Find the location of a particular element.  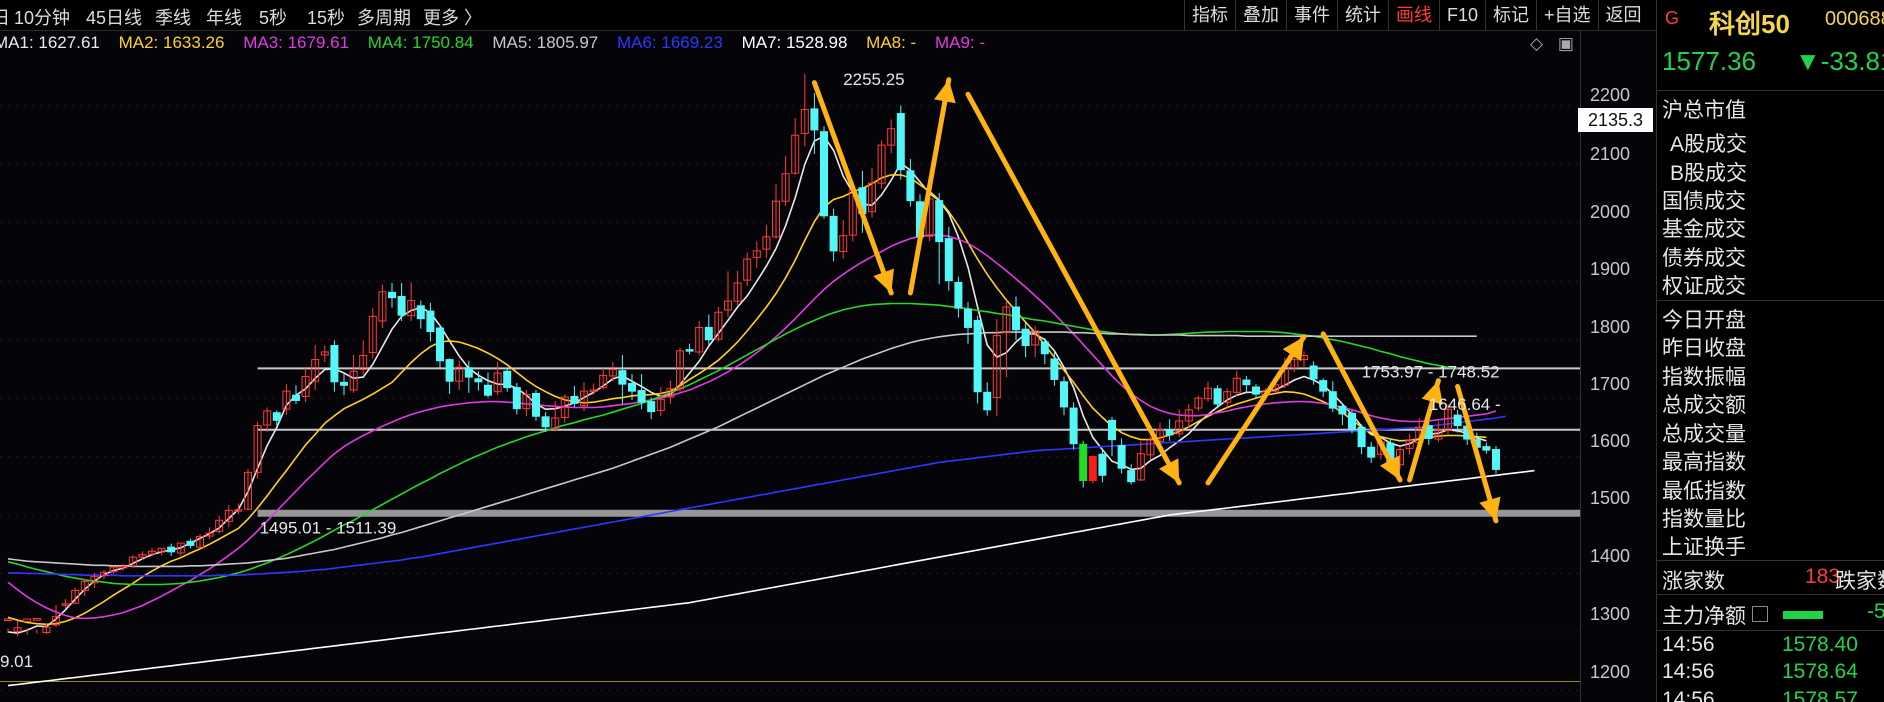

down-count-label: 跌家数 is located at coordinates (1859, 581).